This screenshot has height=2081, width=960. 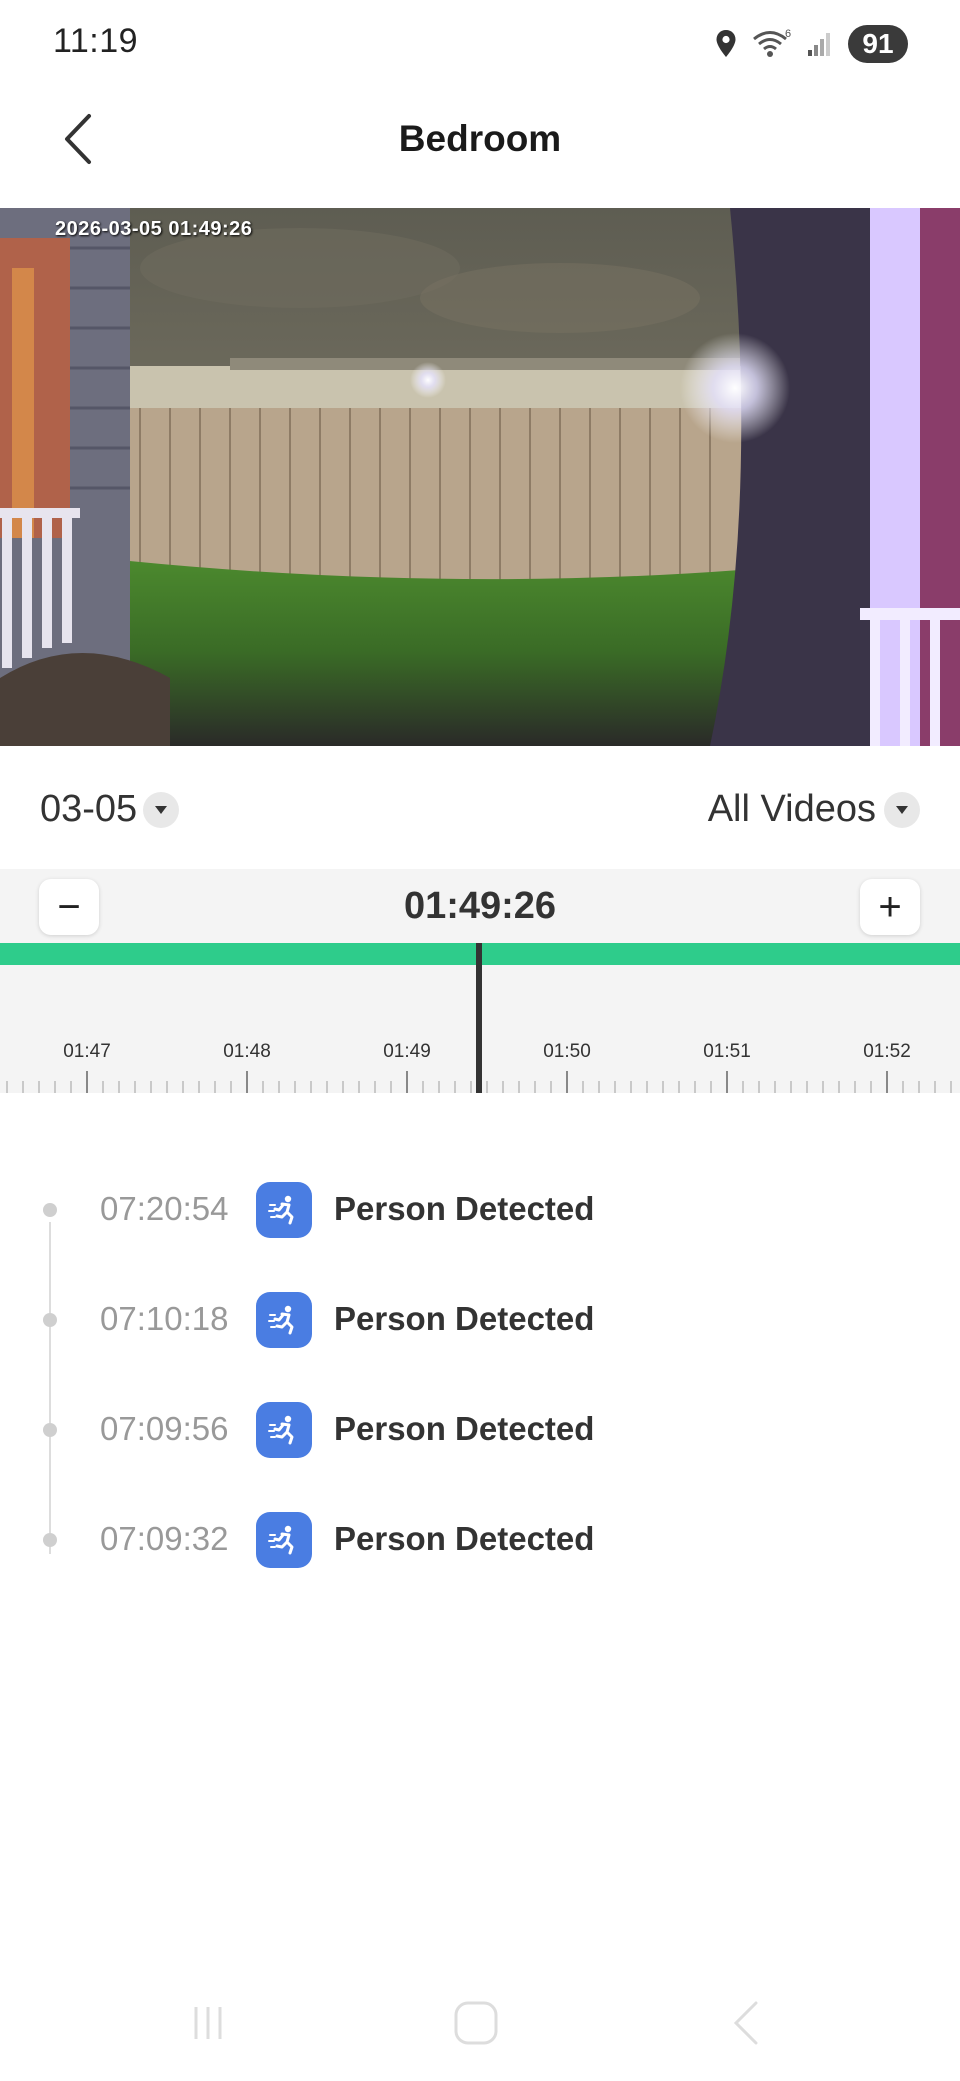 I want to click on system-back-button, so click(x=746, y=2025).